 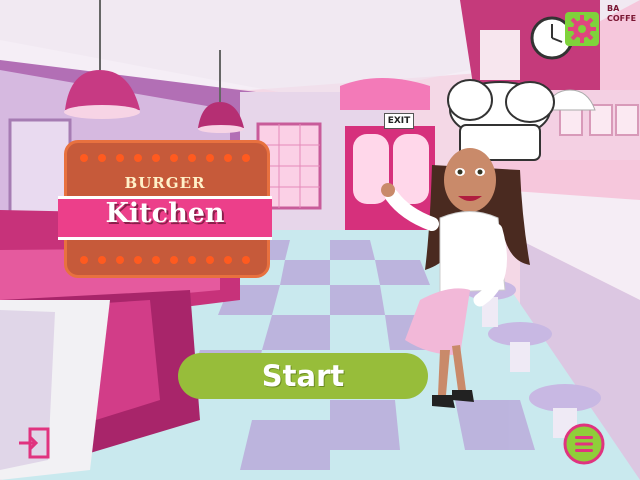 What do you see at coordinates (165, 261) in the screenshot?
I see `logo-dots-bottom` at bounding box center [165, 261].